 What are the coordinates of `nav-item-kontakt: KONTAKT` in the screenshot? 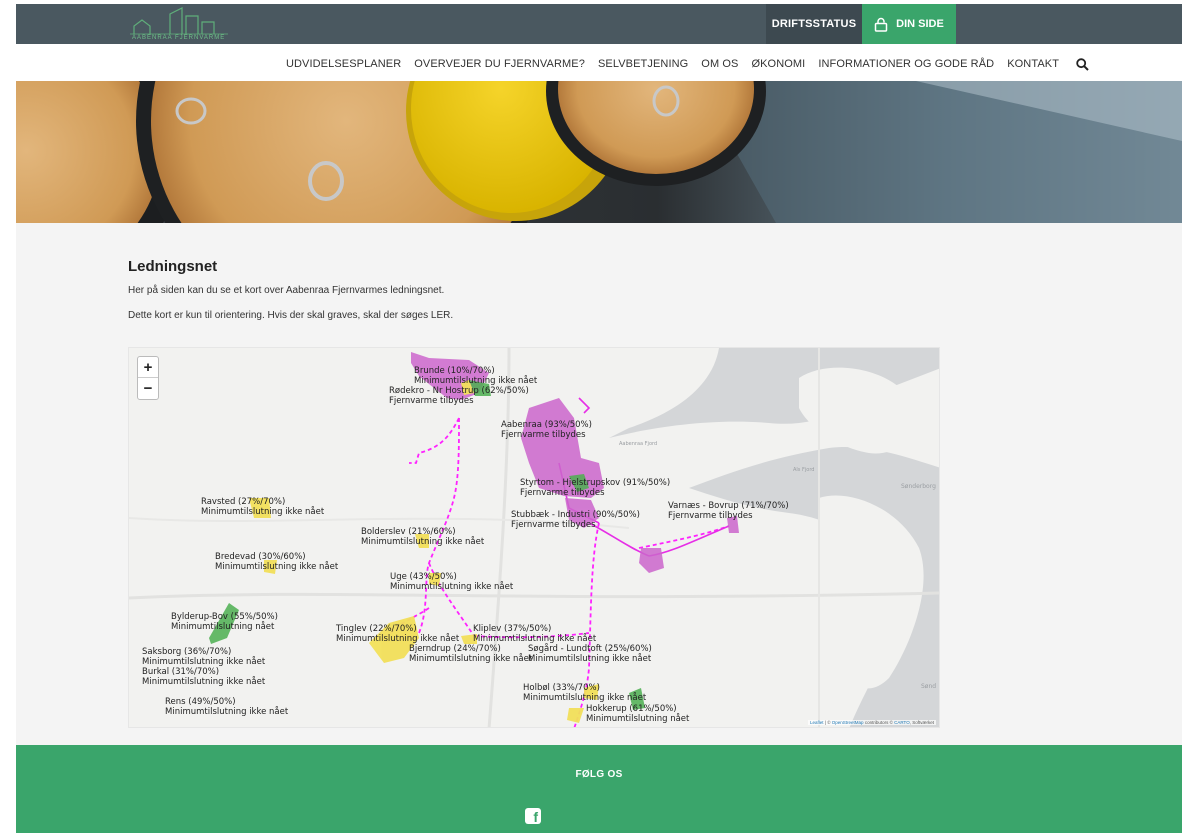 It's located at (1033, 64).